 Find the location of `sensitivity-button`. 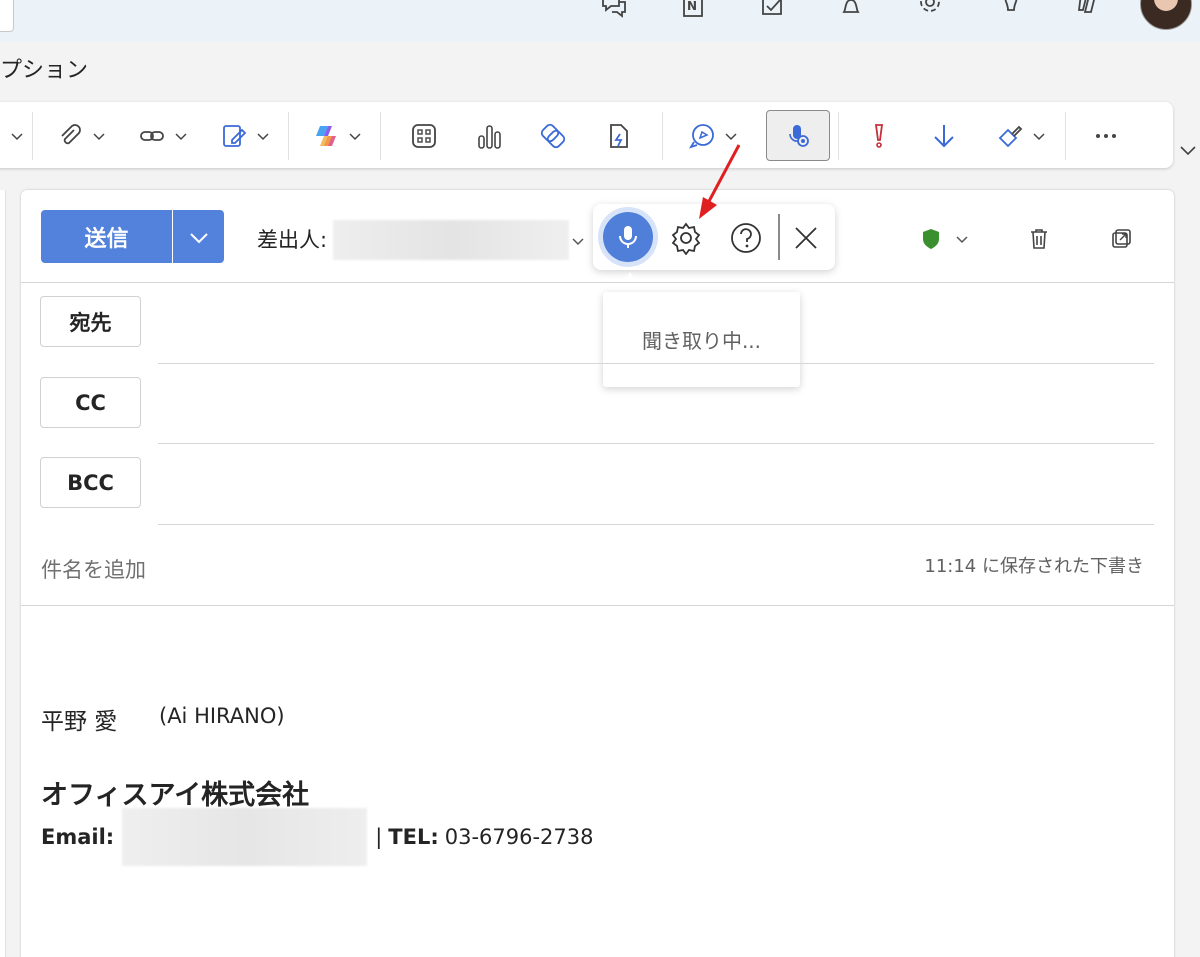

sensitivity-button is located at coordinates (944, 239).